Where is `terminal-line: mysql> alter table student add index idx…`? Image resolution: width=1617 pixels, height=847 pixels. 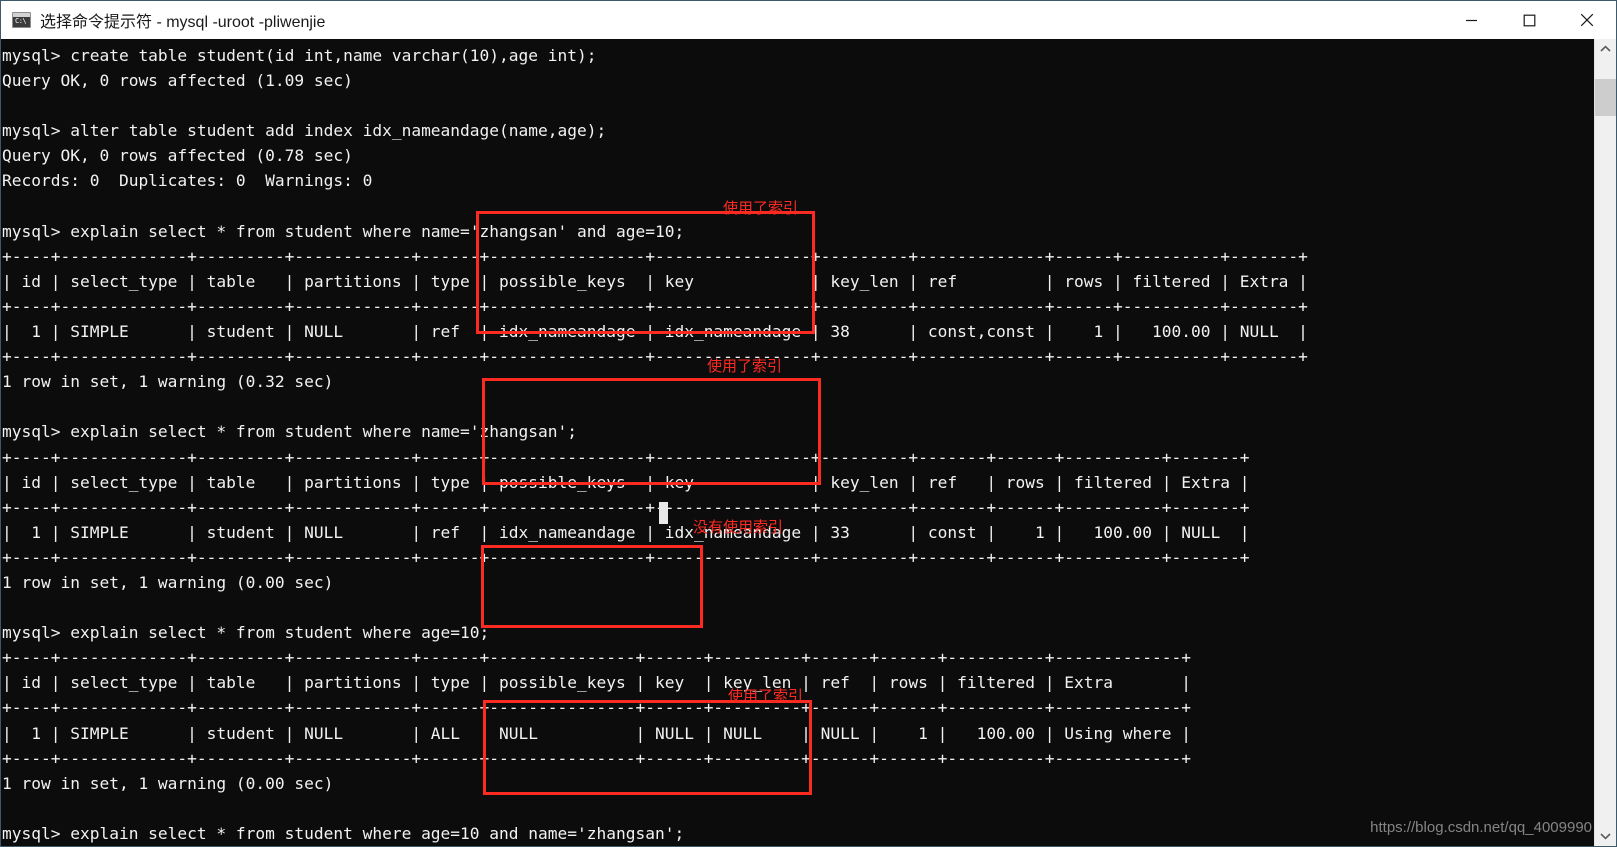
terminal-line: mysql> alter table student add index idx… is located at coordinates (304, 131).